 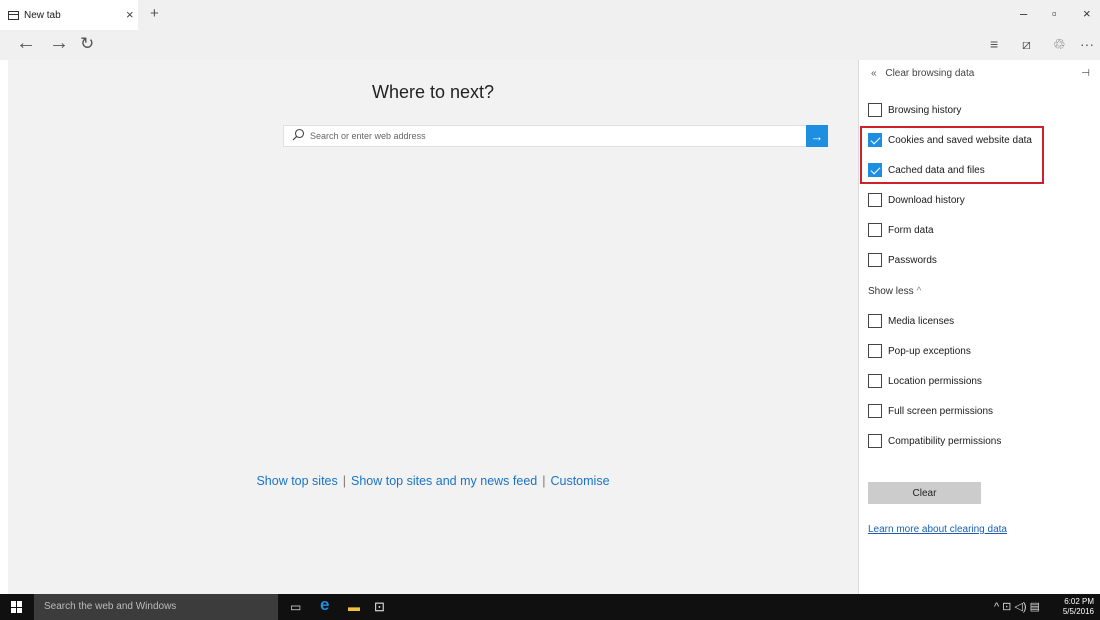 What do you see at coordinates (1026, 44) in the screenshot?
I see `web-note-icon: ⧄` at bounding box center [1026, 44].